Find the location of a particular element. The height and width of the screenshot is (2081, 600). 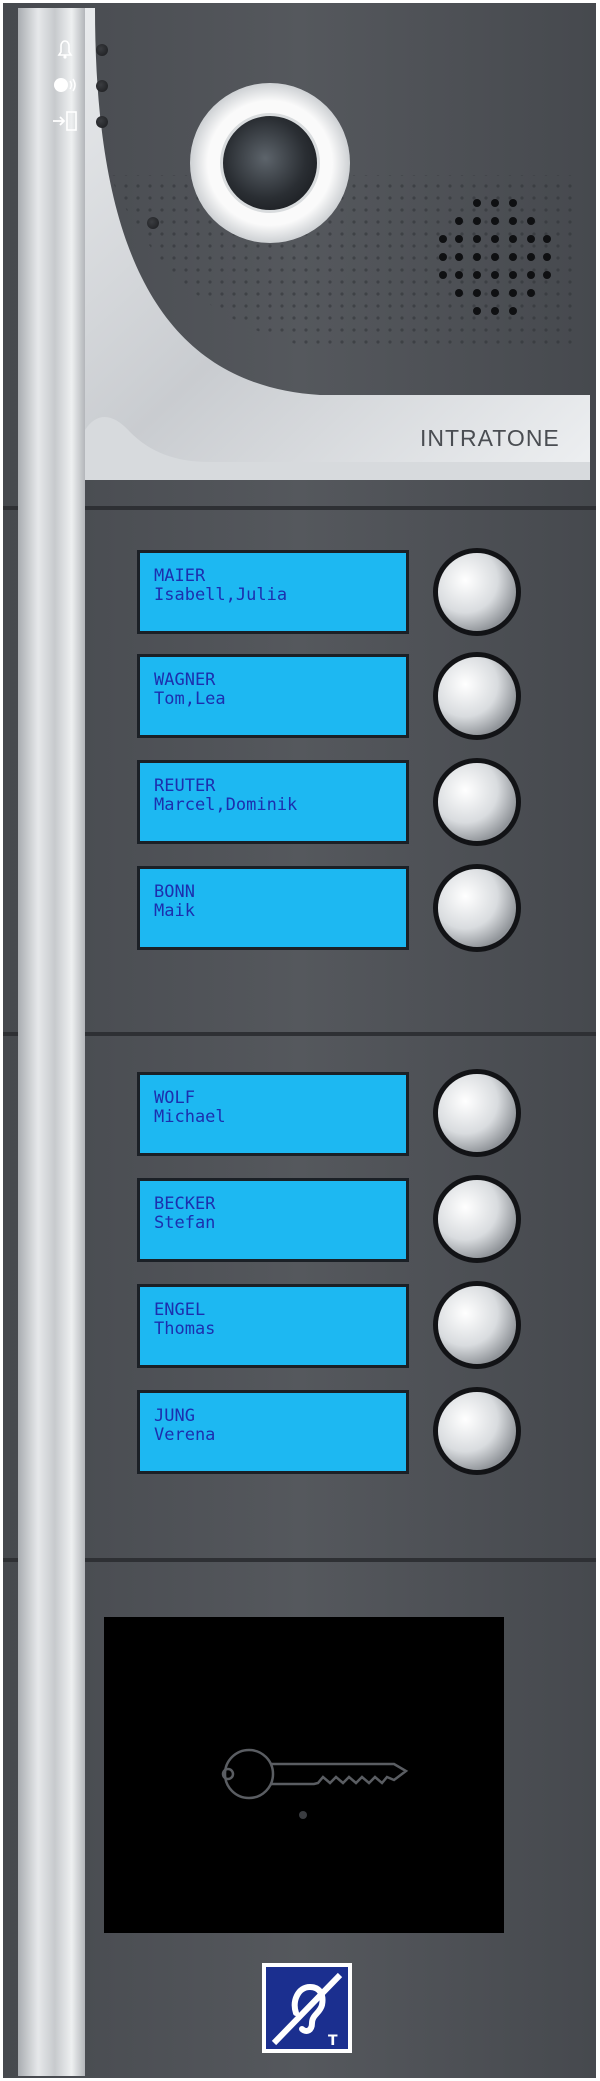

name-display-5: WOLF Michael is located at coordinates (273, 1114).